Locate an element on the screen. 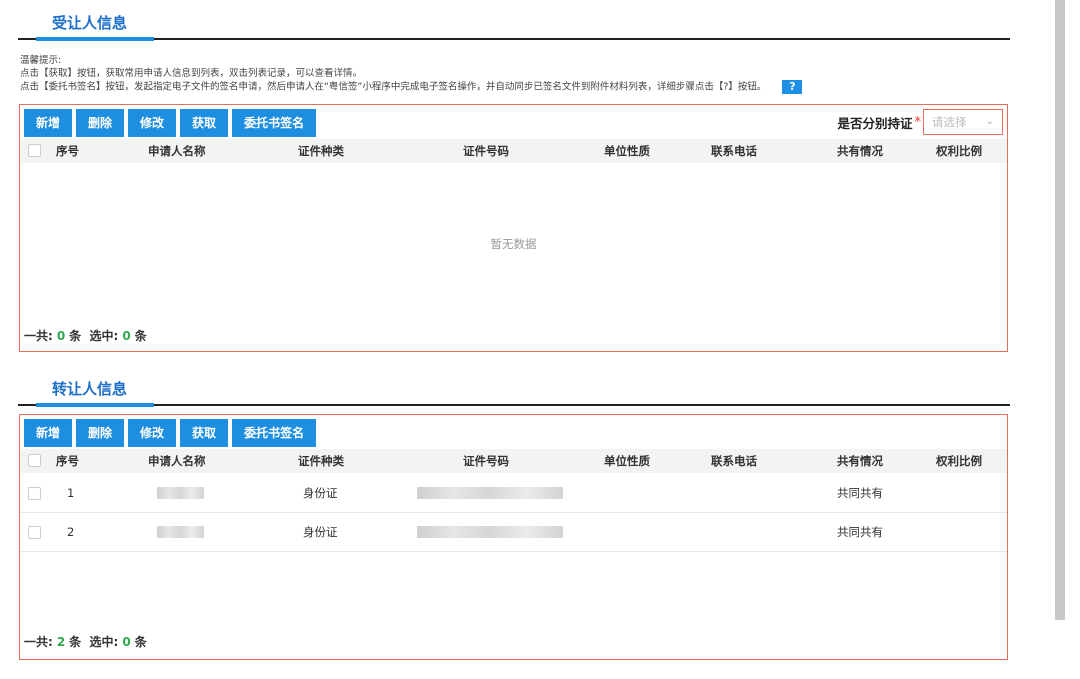 The image size is (1080, 679). separate-cert-field: 是否分别持证 * 请选择 ⌄ is located at coordinates (920, 122).